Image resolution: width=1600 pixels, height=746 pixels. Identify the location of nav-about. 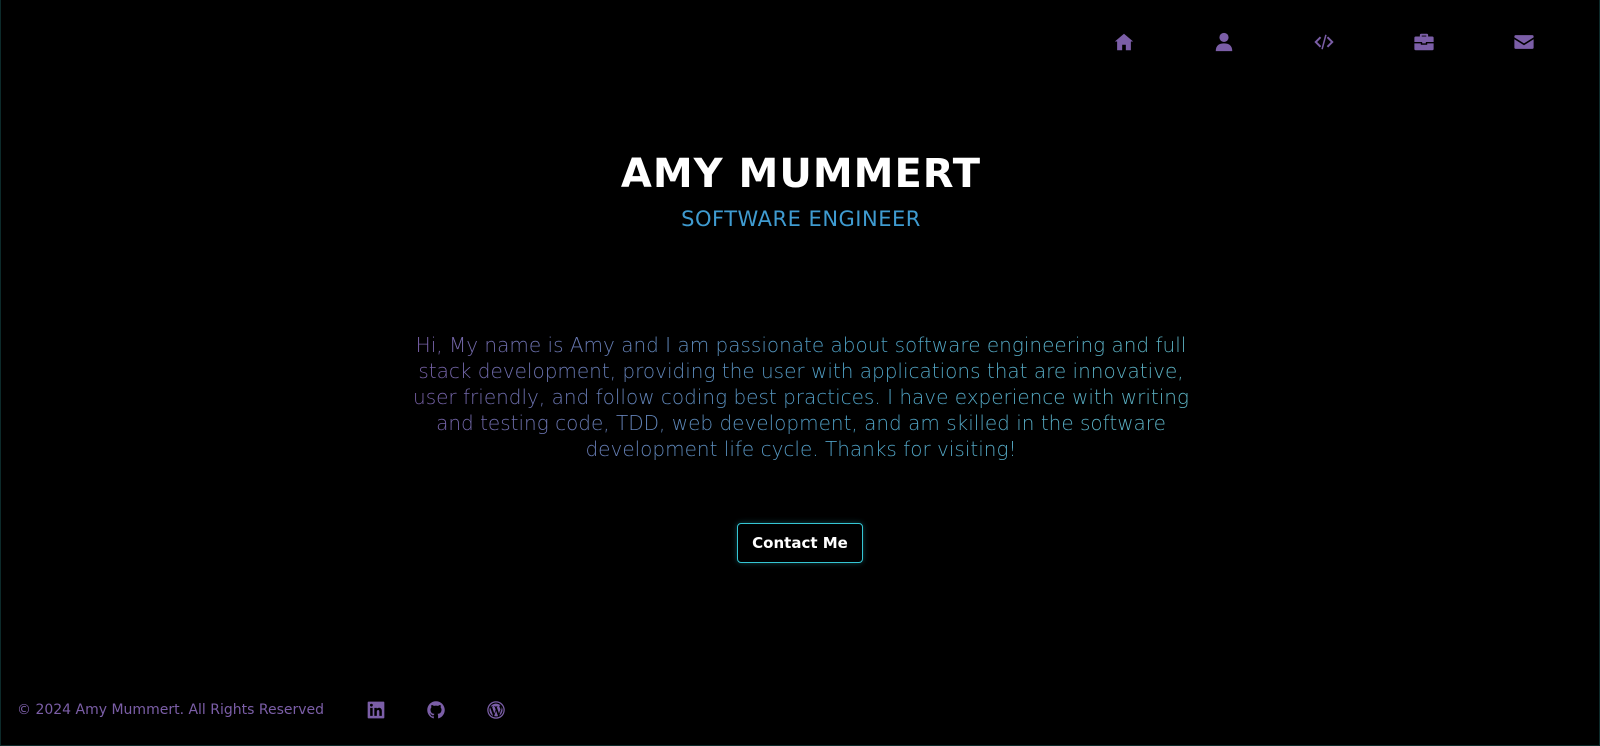
(1224, 42).